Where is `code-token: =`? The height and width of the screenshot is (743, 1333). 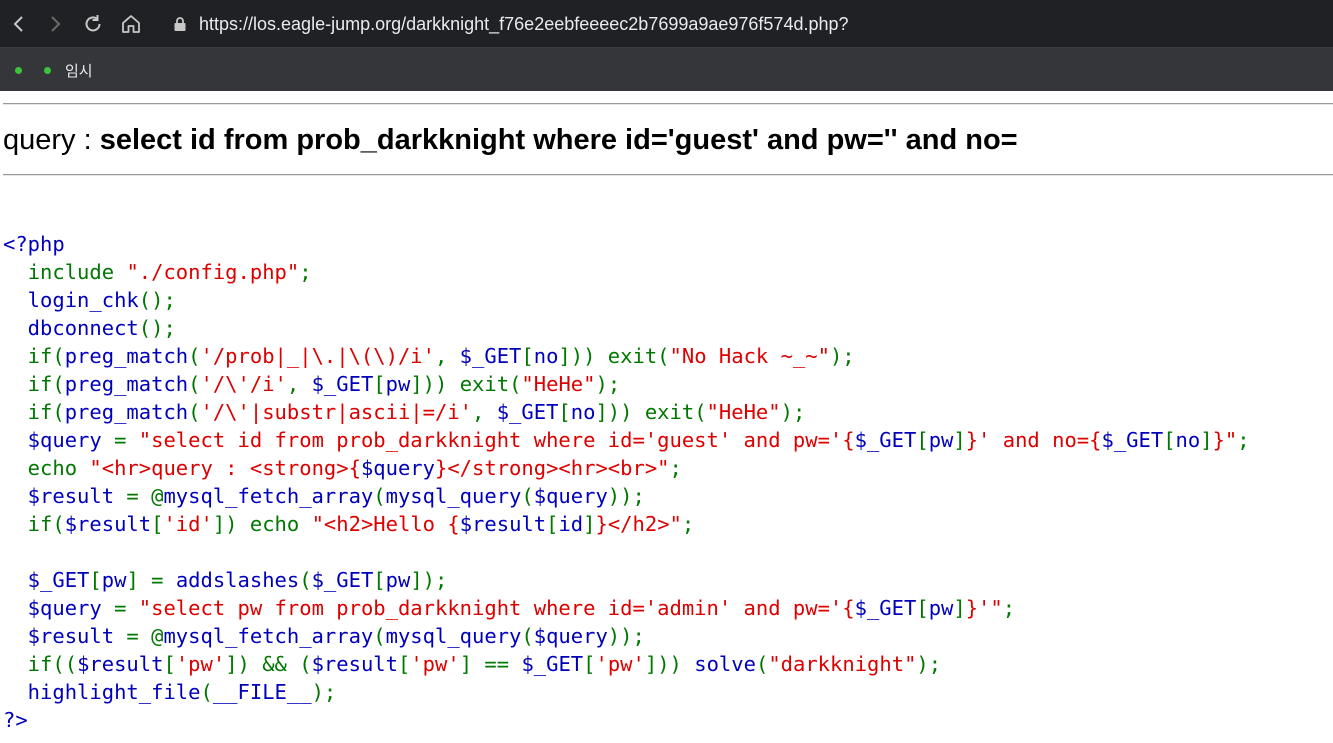 code-token: = is located at coordinates (126, 608).